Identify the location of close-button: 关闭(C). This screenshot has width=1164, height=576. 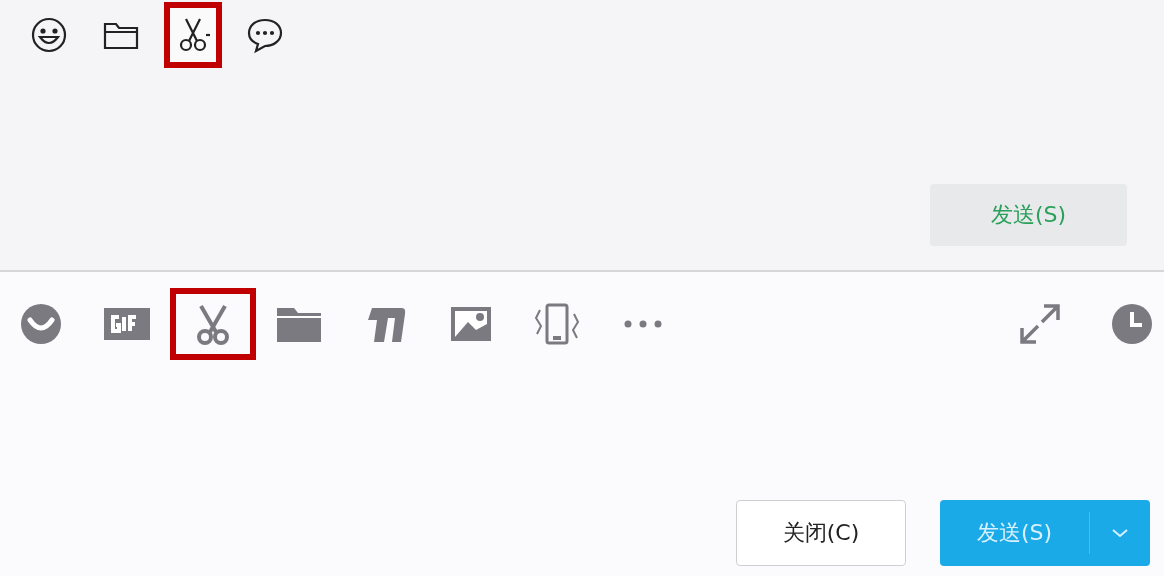
(821, 533).